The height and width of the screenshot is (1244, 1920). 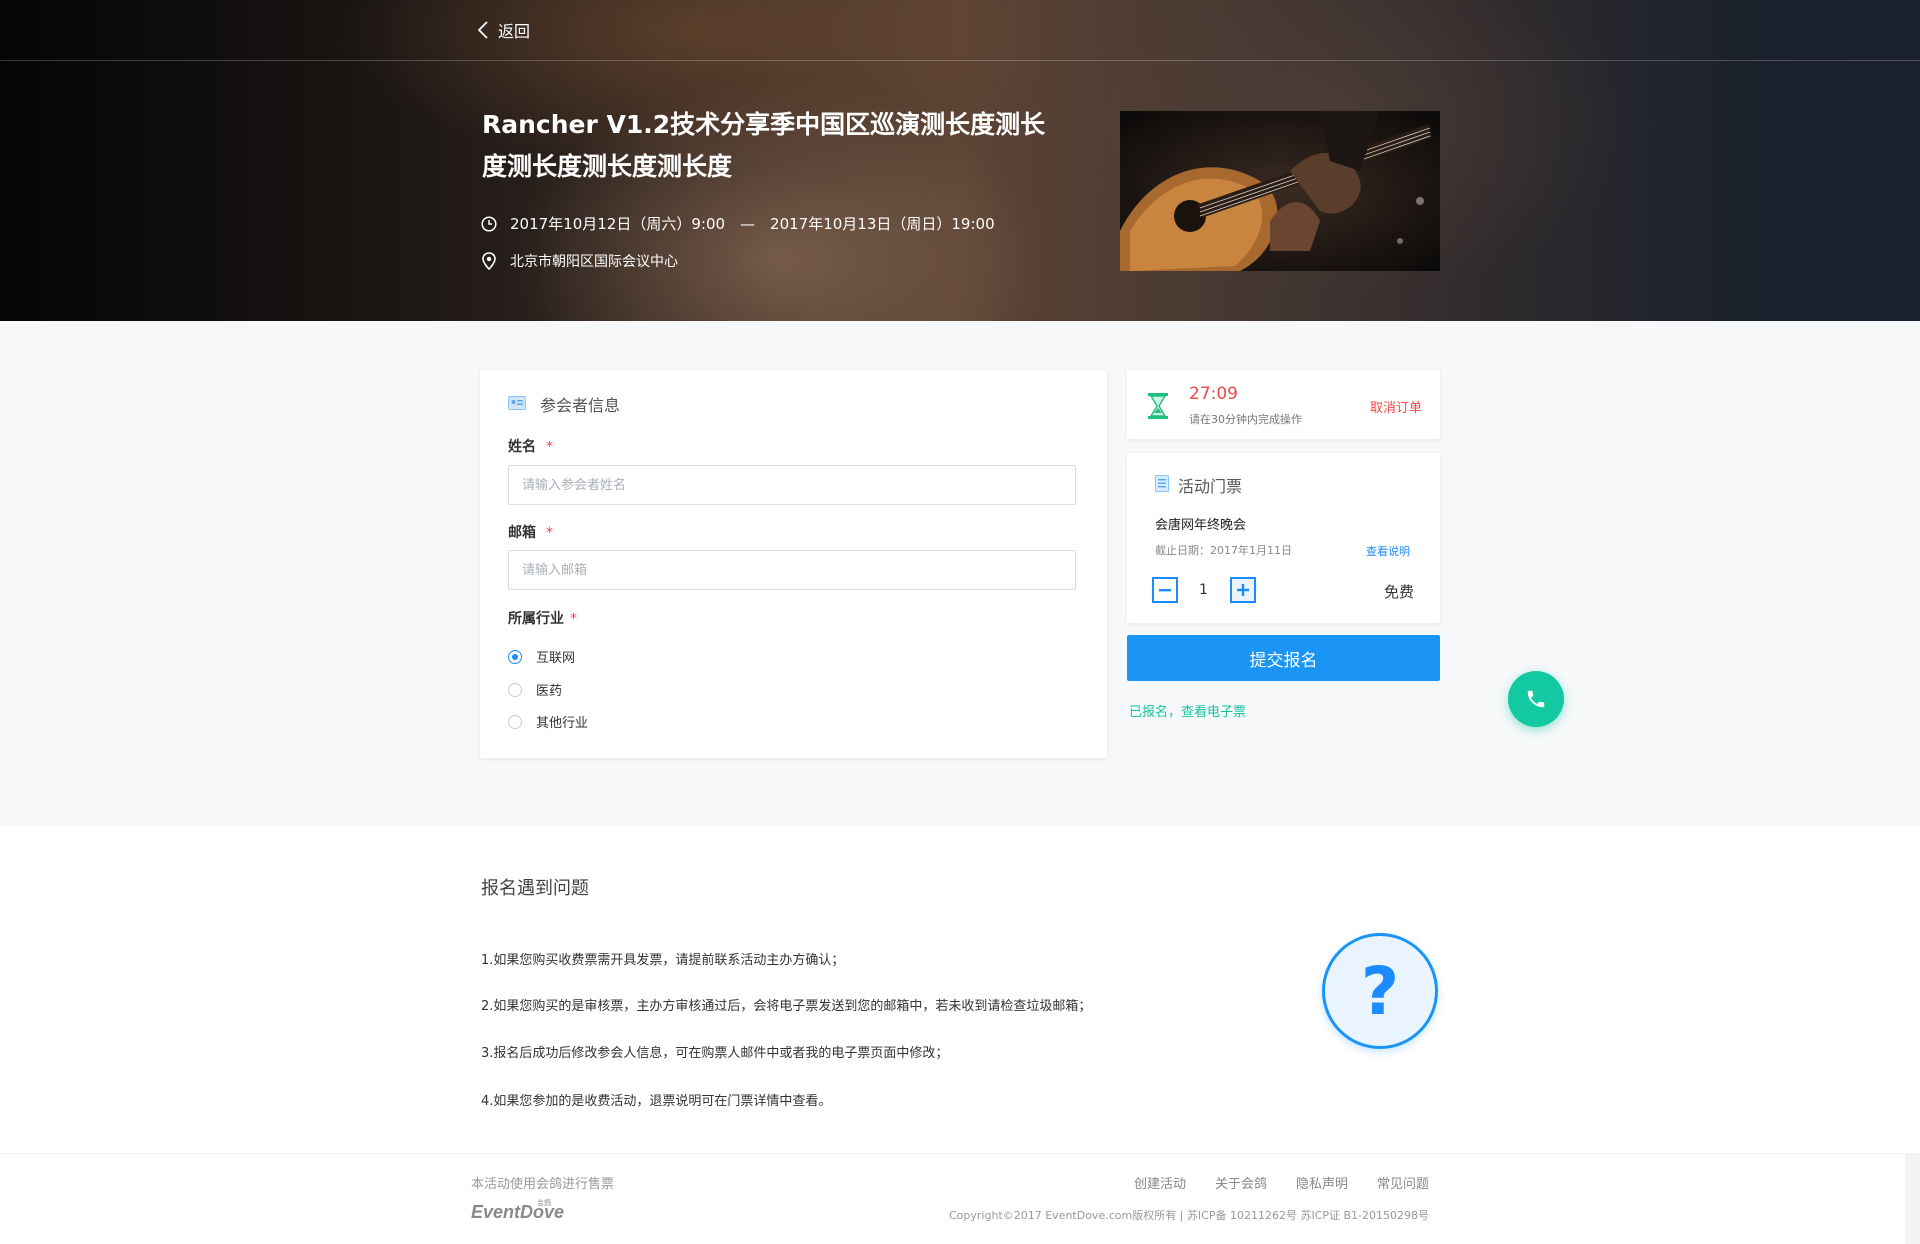 What do you see at coordinates (594, 262) in the screenshot?
I see `event-location: 北京市朝阳区国际会议中心` at bounding box center [594, 262].